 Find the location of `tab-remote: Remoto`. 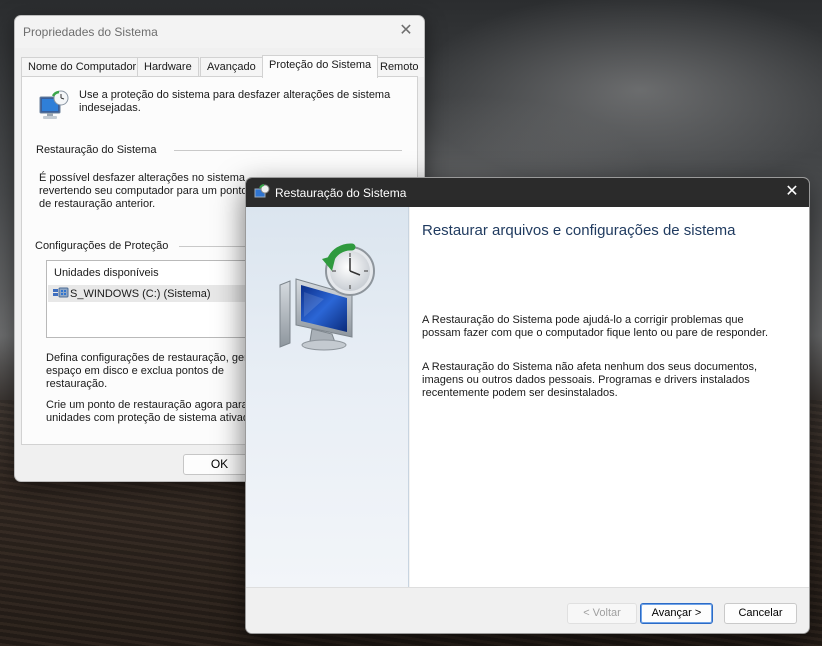

tab-remote: Remoto is located at coordinates (398, 67).